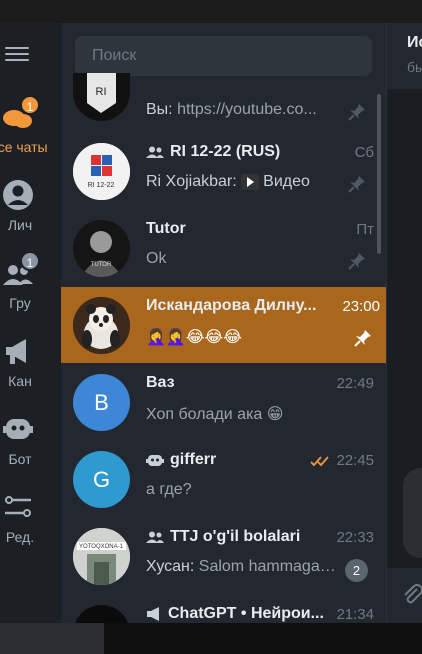 The height and width of the screenshot is (654, 422). I want to click on chat-avatar: RI, so click(101, 97).